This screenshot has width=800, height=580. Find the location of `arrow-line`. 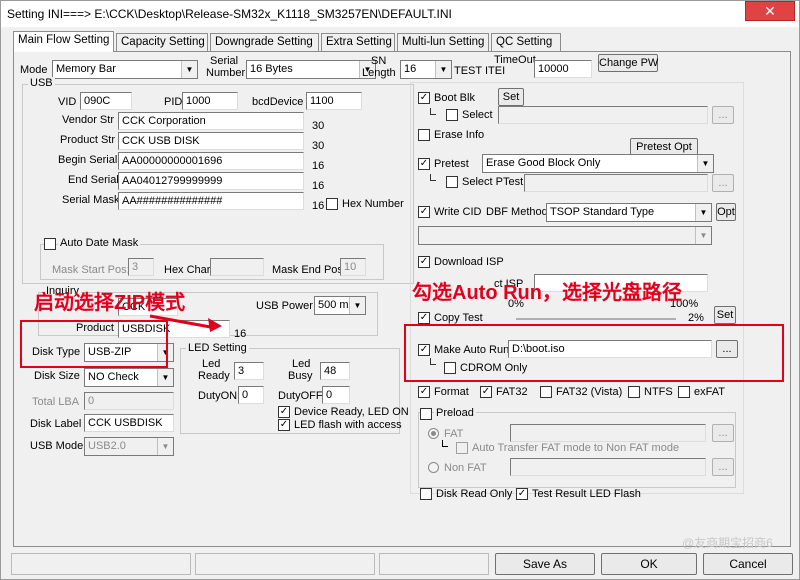

arrow-line is located at coordinates (183, 322).